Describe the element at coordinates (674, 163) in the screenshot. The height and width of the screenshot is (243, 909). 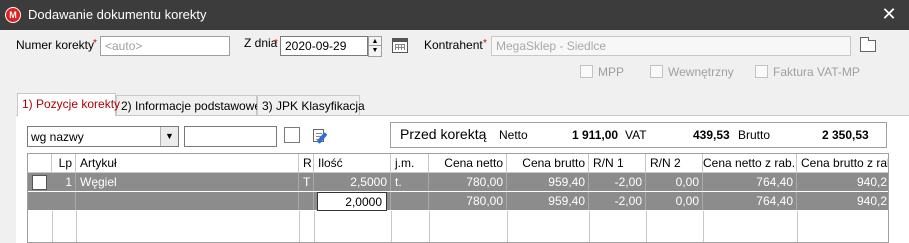
I see `column-header-rn2: R/N 2` at that location.